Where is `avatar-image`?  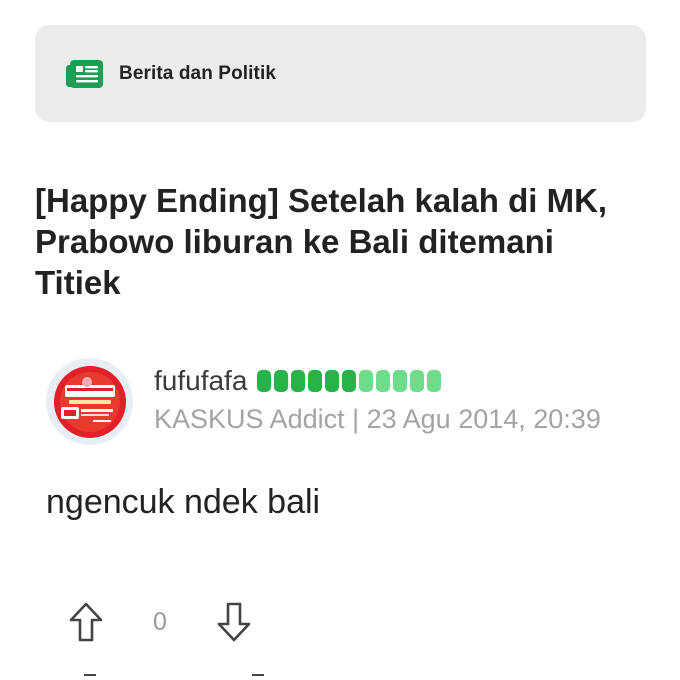
avatar-image is located at coordinates (89, 401).